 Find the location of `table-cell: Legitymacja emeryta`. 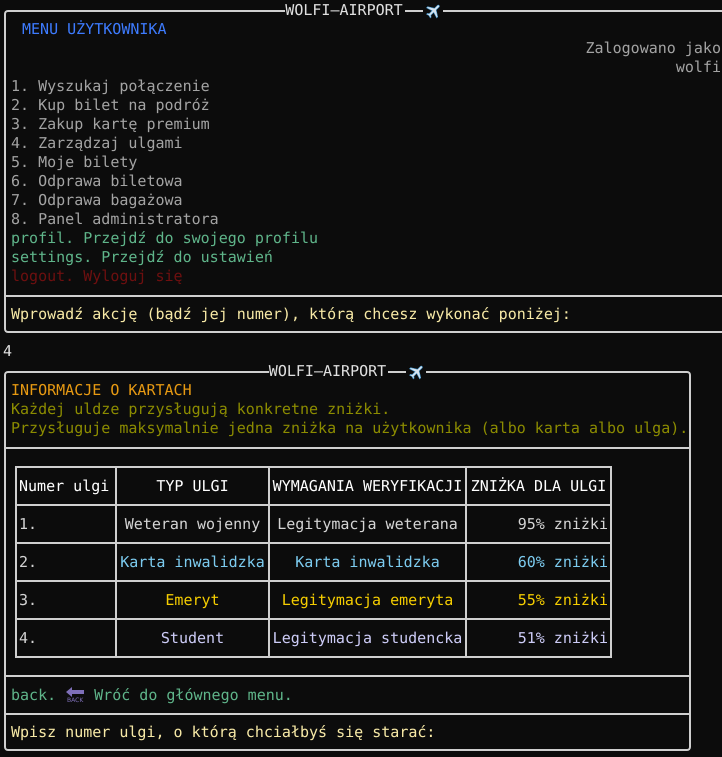

table-cell: Legitymacja emeryta is located at coordinates (367, 600).